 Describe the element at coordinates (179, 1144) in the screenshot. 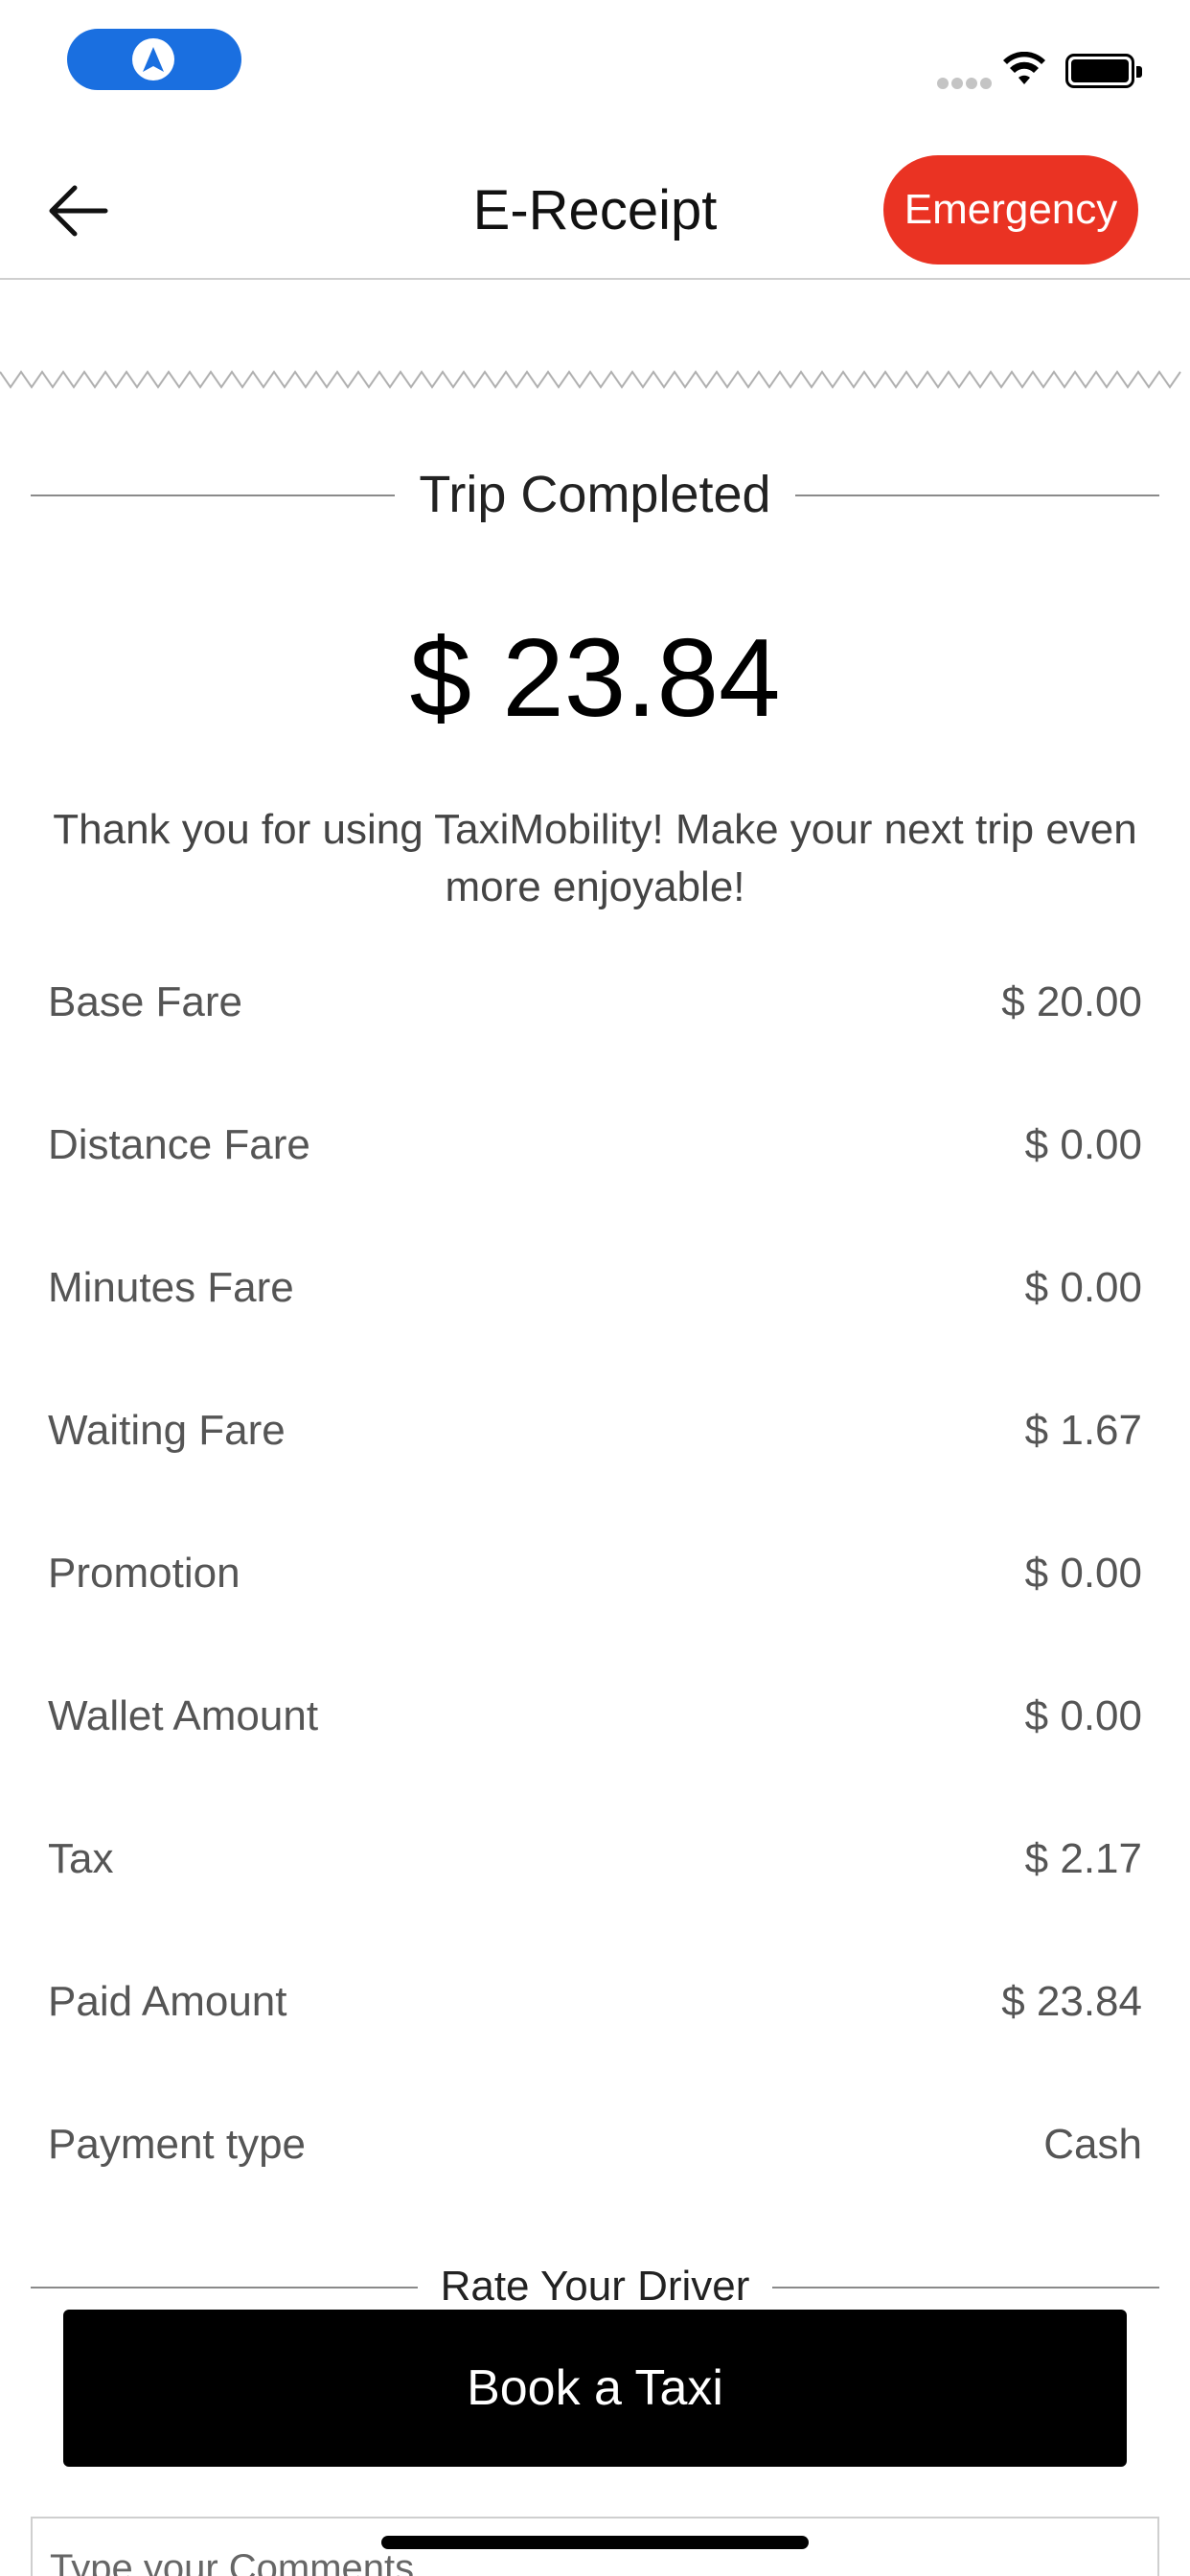

I see `fare-label: Distance Fare` at that location.